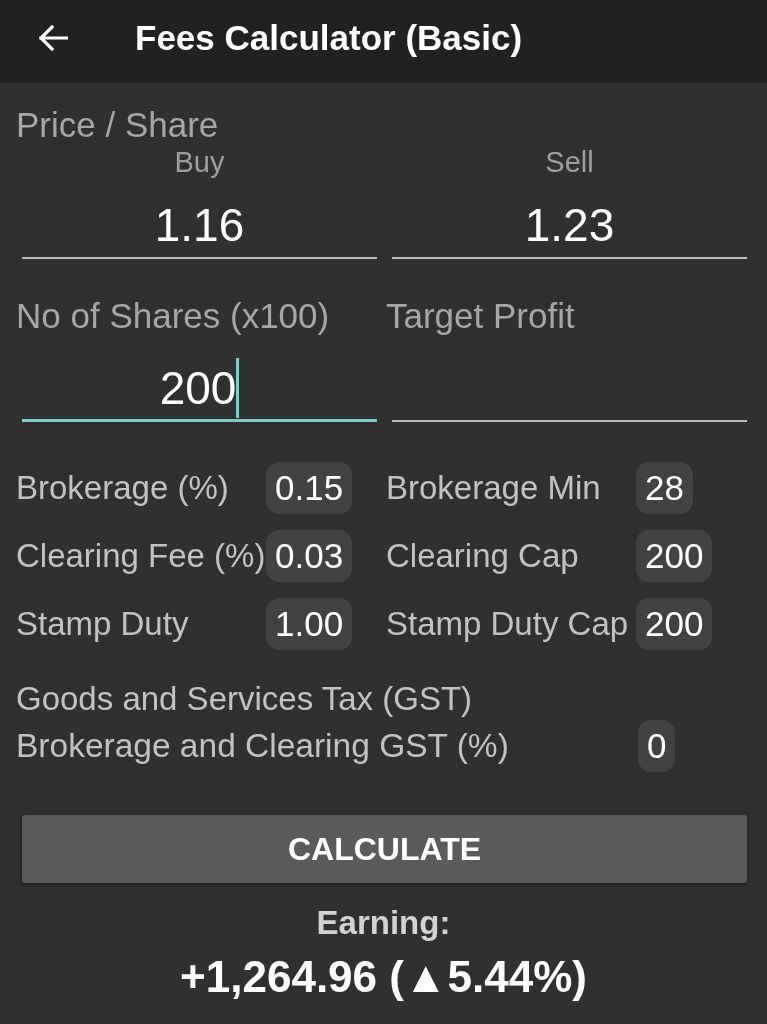  What do you see at coordinates (664, 488) in the screenshot?
I see `value-field: 28` at bounding box center [664, 488].